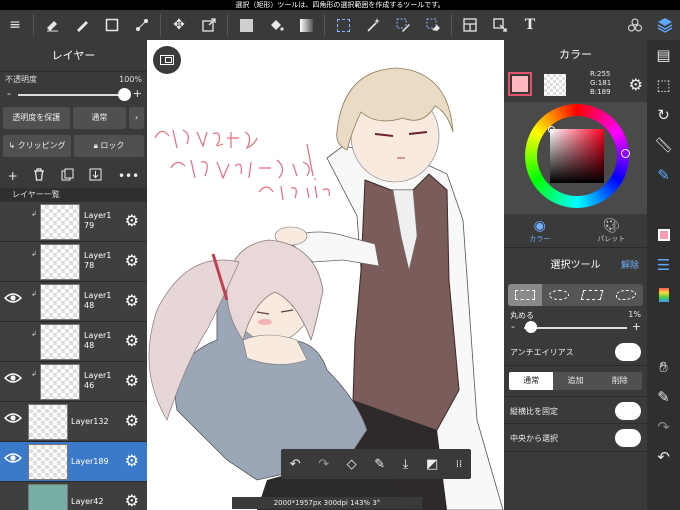 The width and height of the screenshot is (680, 510). I want to click on menu-icon: ≡, so click(15, 25).